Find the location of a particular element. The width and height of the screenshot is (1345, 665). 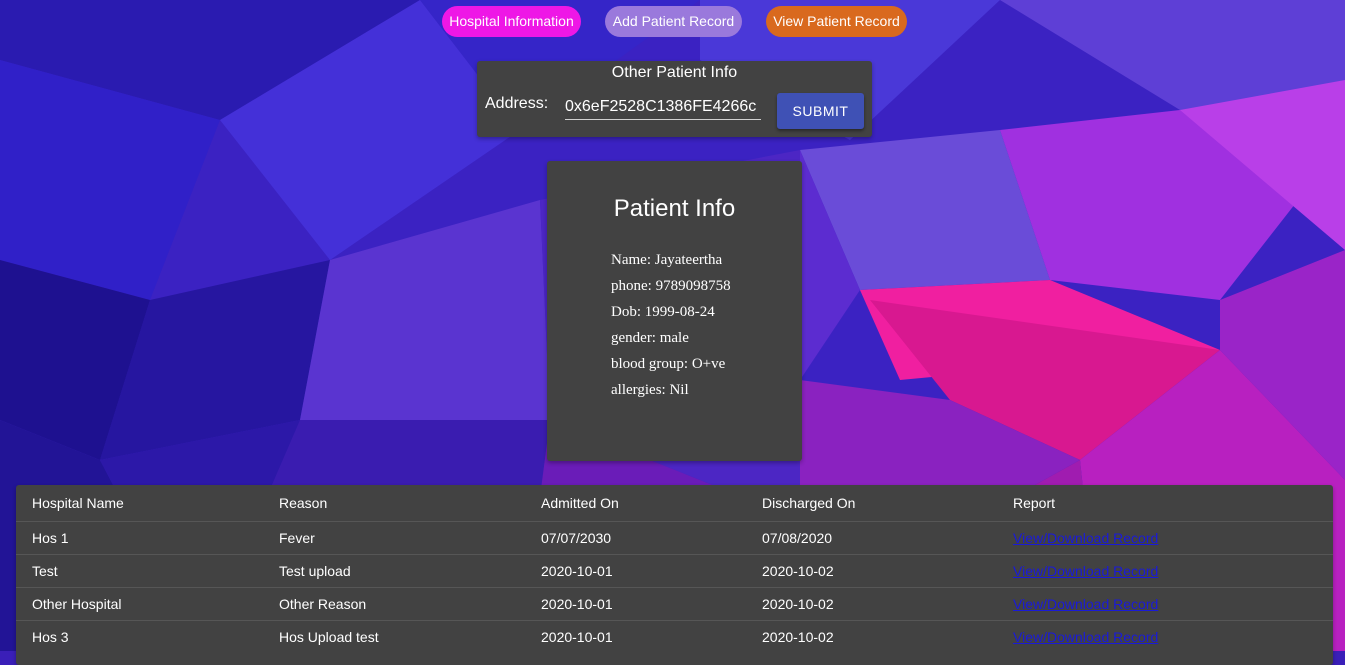

header-admitted-on: Admitted On is located at coordinates (580, 503).